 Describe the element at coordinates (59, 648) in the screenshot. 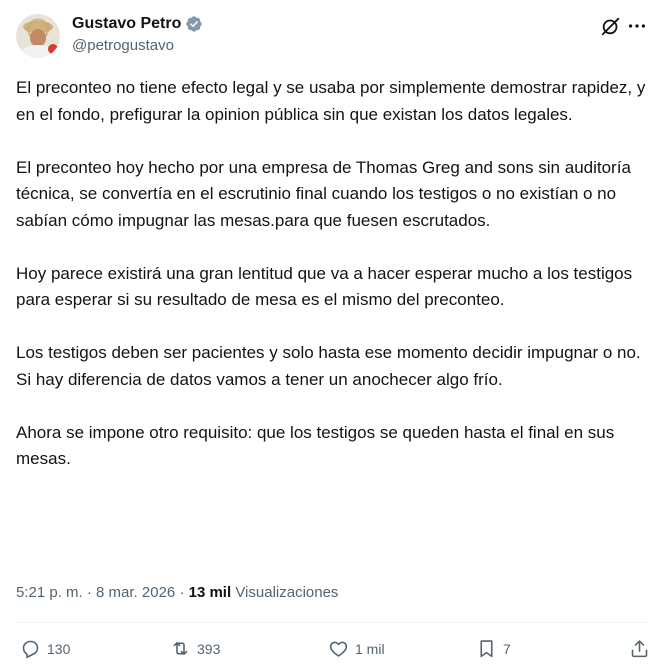

I see `reply-count: 130` at that location.